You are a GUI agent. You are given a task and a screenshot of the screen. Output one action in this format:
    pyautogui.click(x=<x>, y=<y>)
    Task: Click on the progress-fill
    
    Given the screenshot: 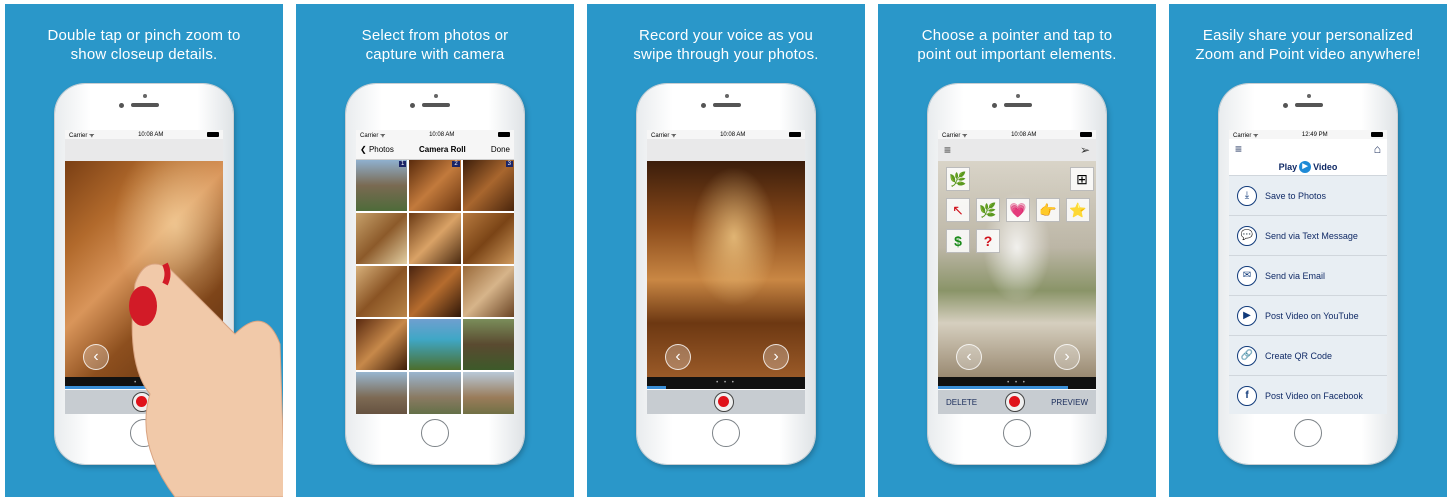 What is the action you would take?
    pyautogui.click(x=1003, y=387)
    